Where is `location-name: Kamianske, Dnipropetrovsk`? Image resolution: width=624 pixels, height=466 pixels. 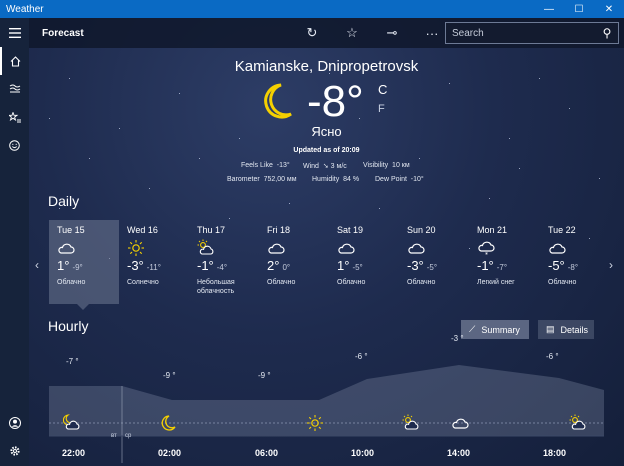
location-name: Kamianske, Dnipropetrovsk is located at coordinates (326, 66).